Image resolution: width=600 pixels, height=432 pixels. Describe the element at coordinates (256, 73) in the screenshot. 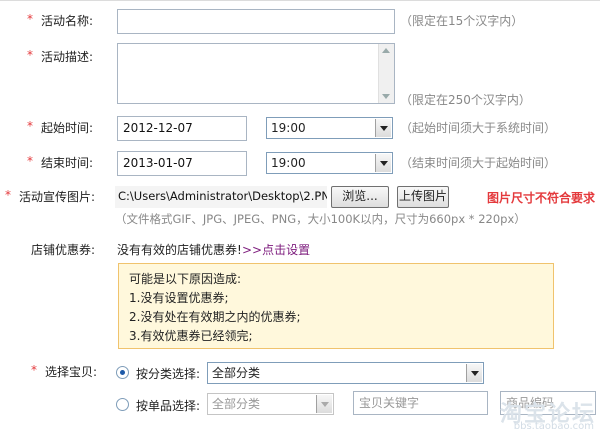

I see `activity-description-textarea` at that location.